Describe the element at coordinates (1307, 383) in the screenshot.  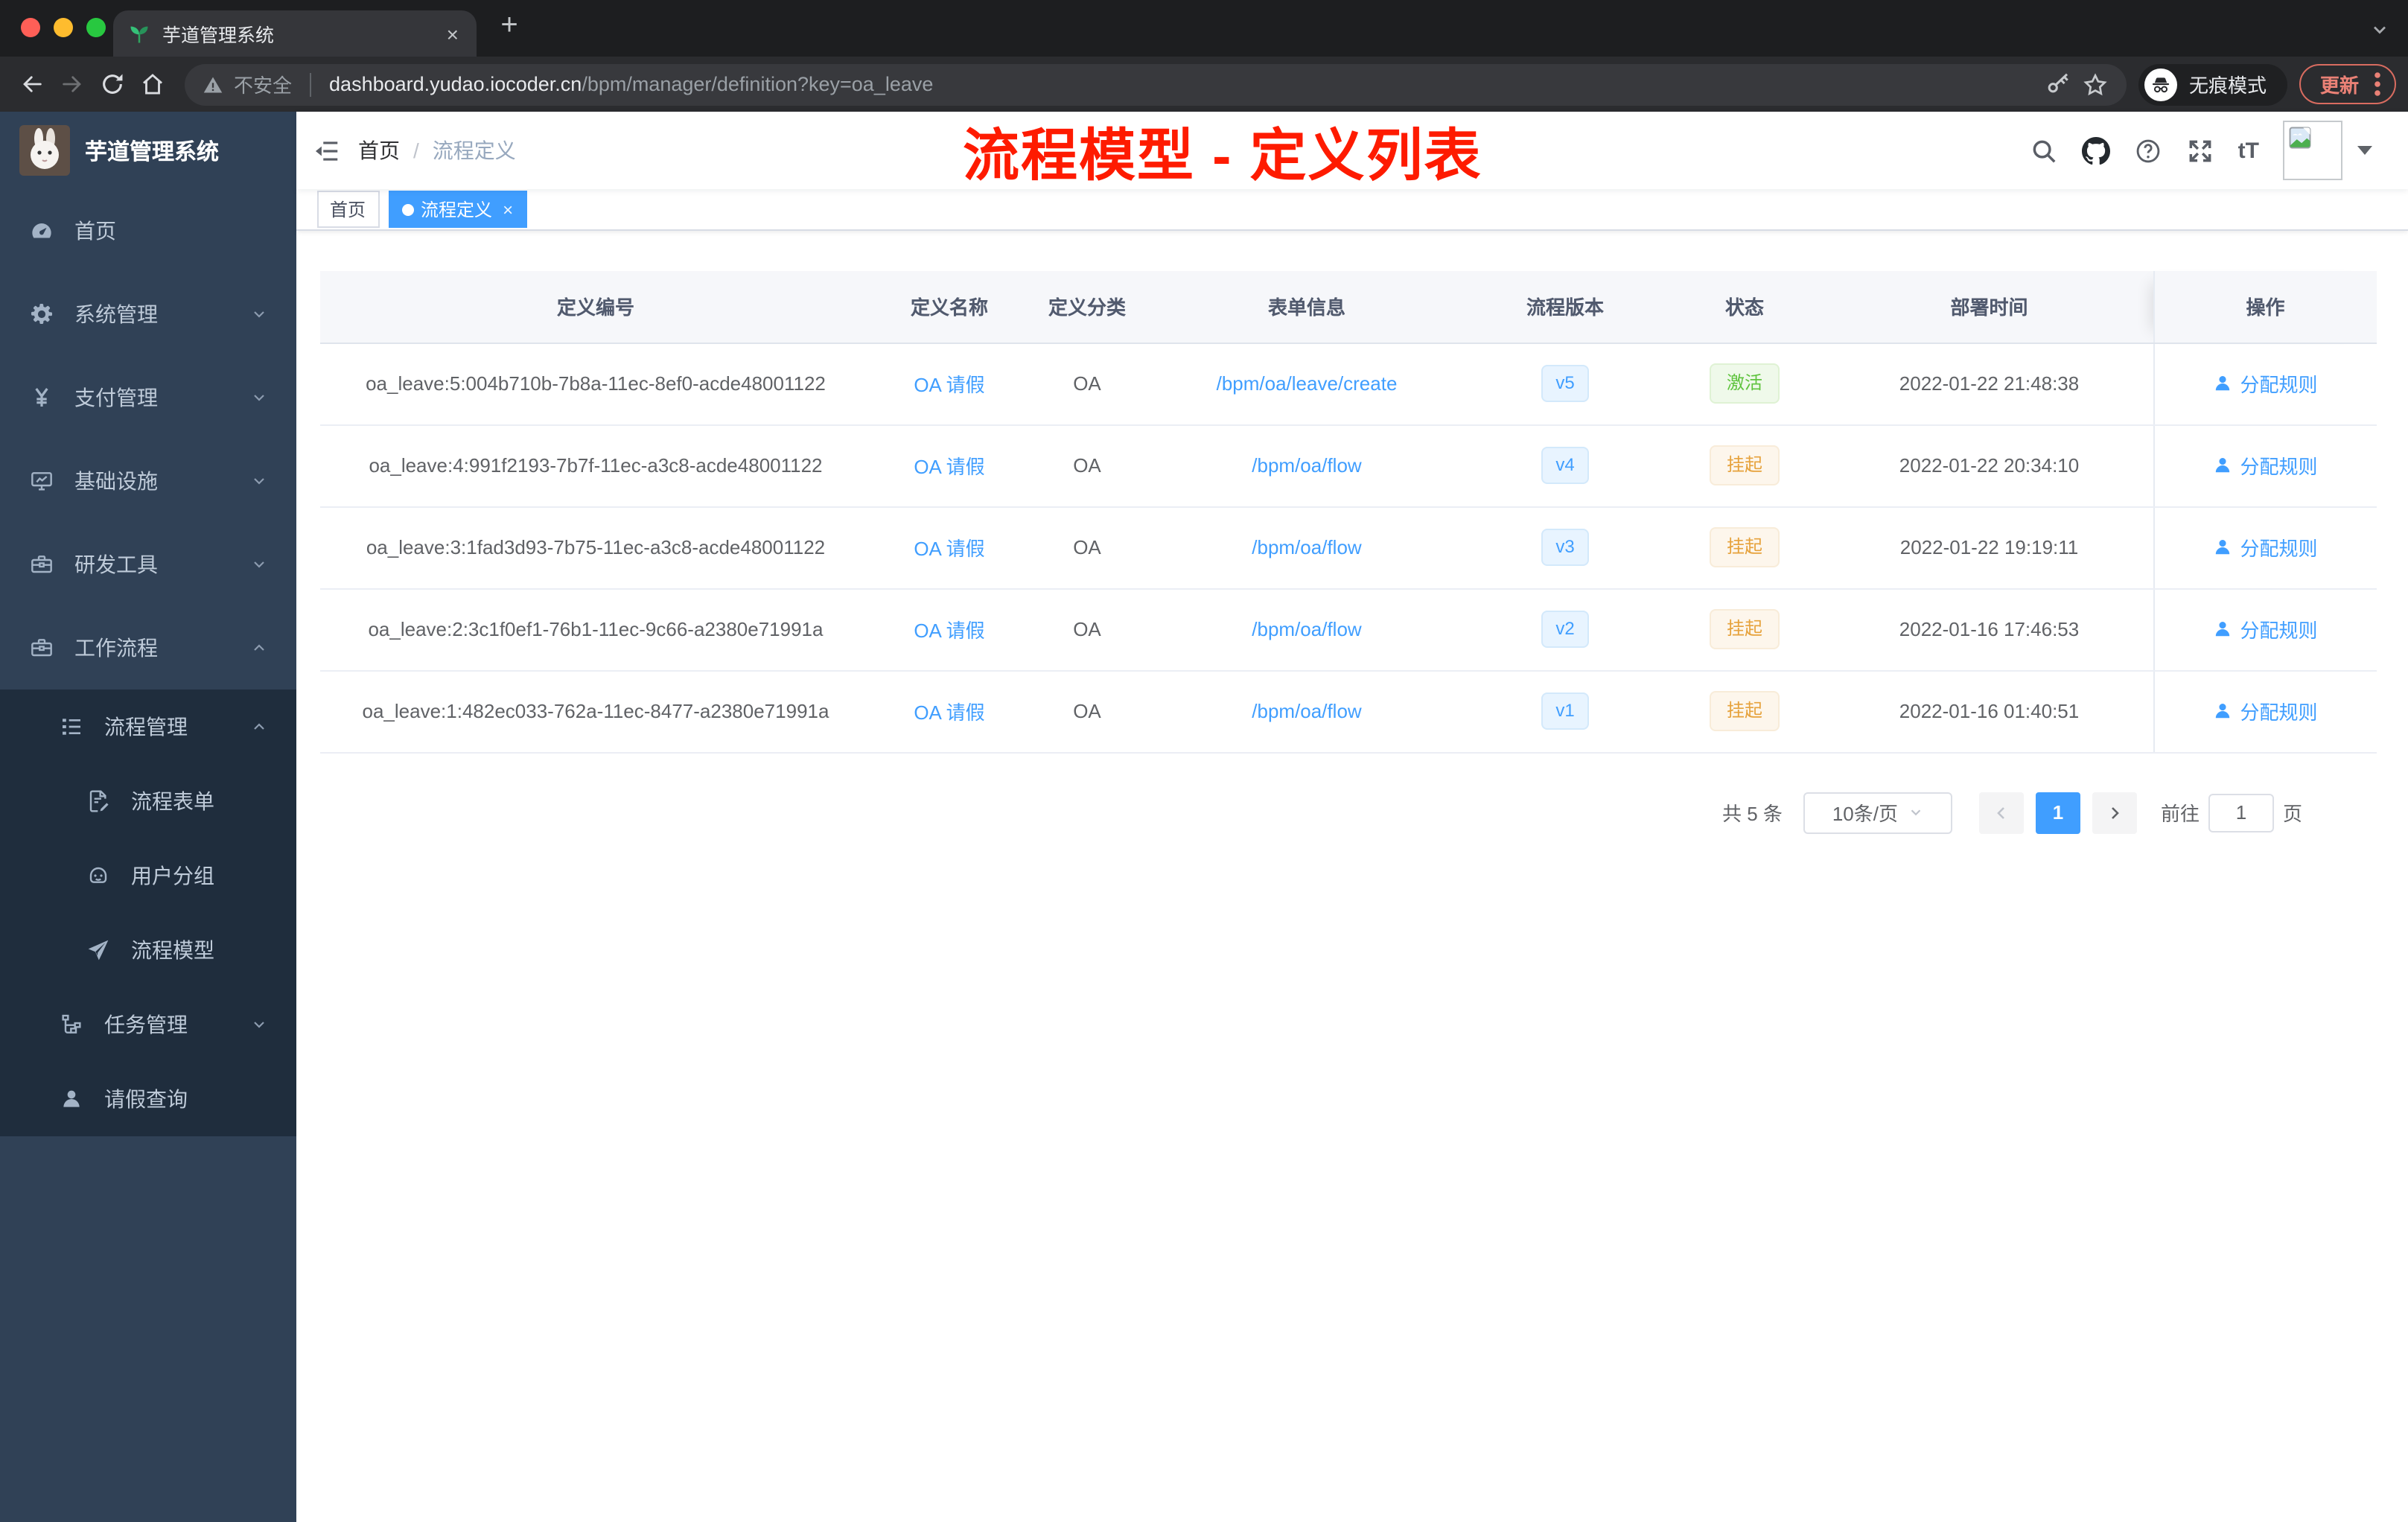
I see `form-link: /bpm/oa/leave/create` at that location.